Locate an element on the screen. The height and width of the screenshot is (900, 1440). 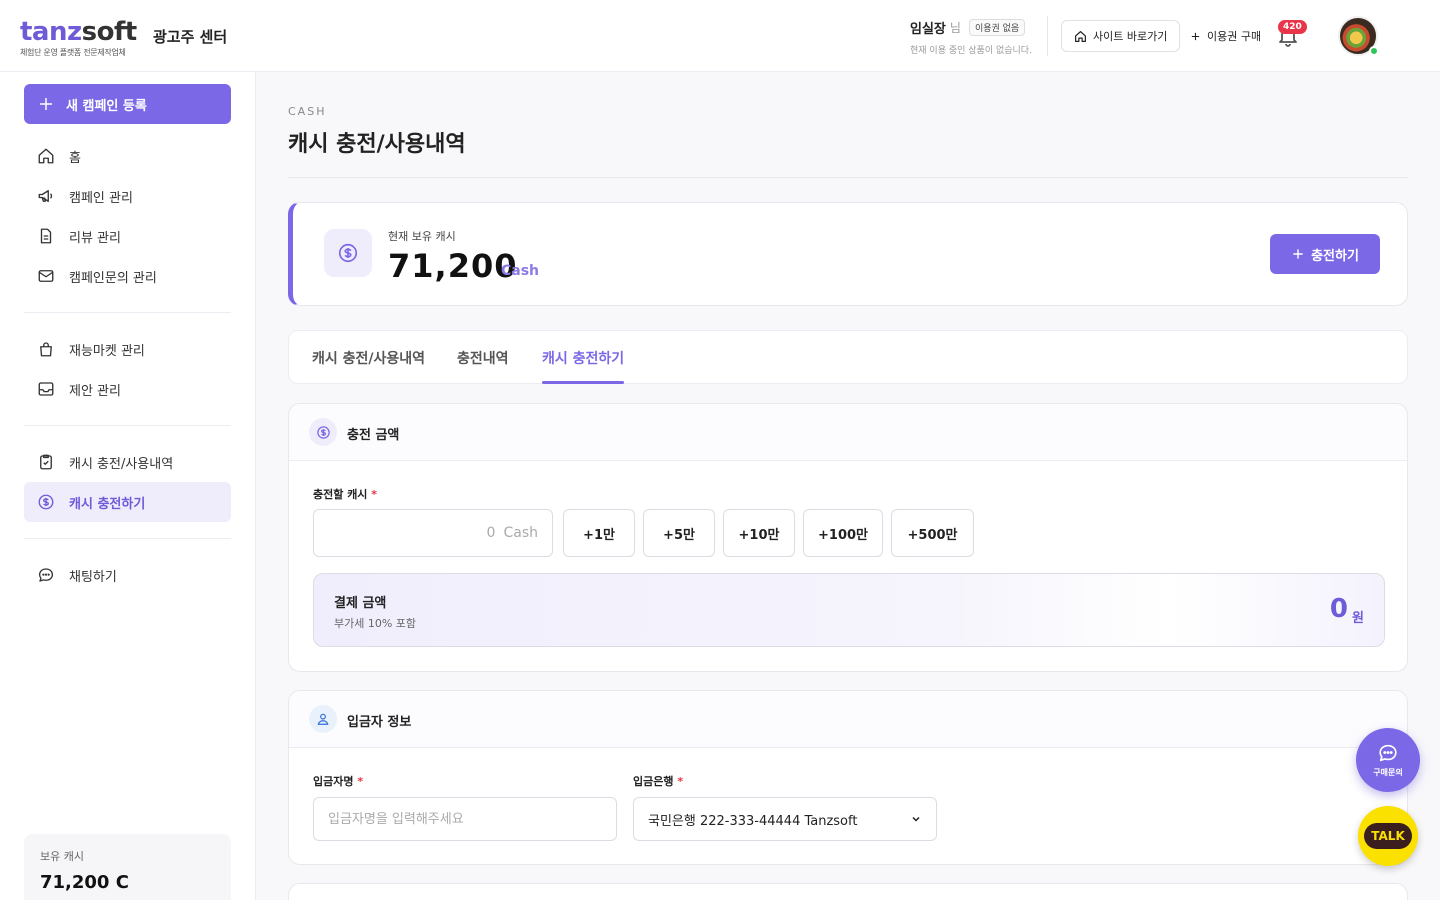
clipboard-check-icon is located at coordinates (46, 462).